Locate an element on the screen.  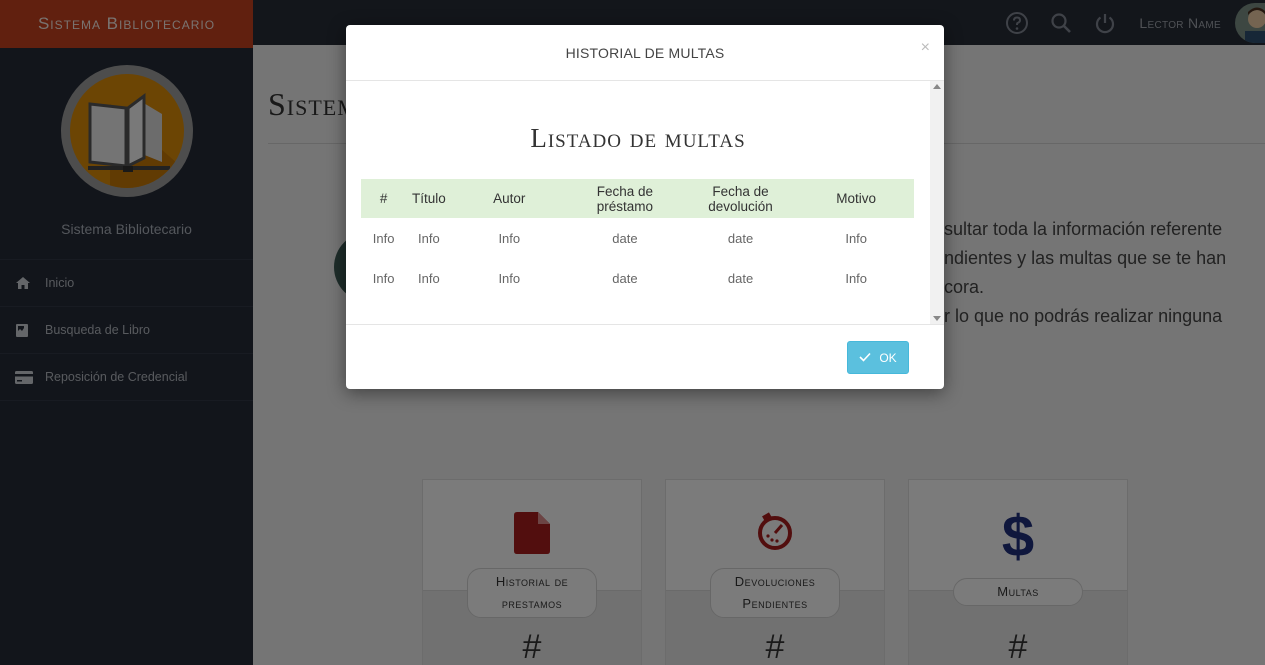
modal-header: HISTORIAL DE MULTAS × is located at coordinates (645, 53).